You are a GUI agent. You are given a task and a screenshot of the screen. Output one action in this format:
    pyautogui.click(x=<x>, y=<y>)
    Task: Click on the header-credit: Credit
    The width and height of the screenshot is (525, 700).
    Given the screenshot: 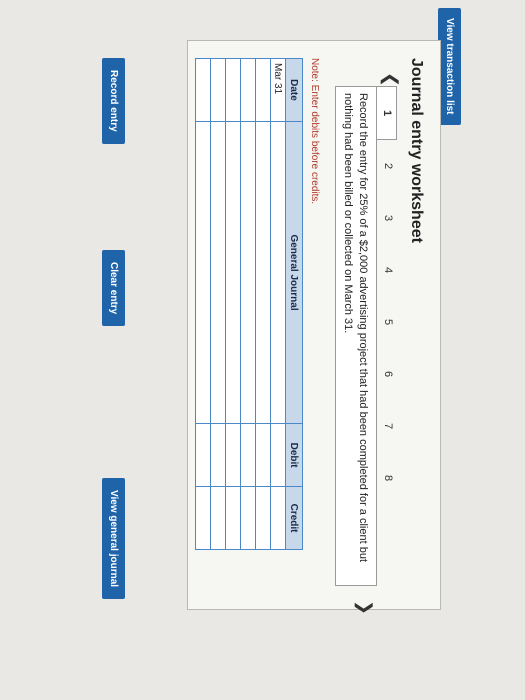 What is the action you would take?
    pyautogui.click(x=294, y=518)
    